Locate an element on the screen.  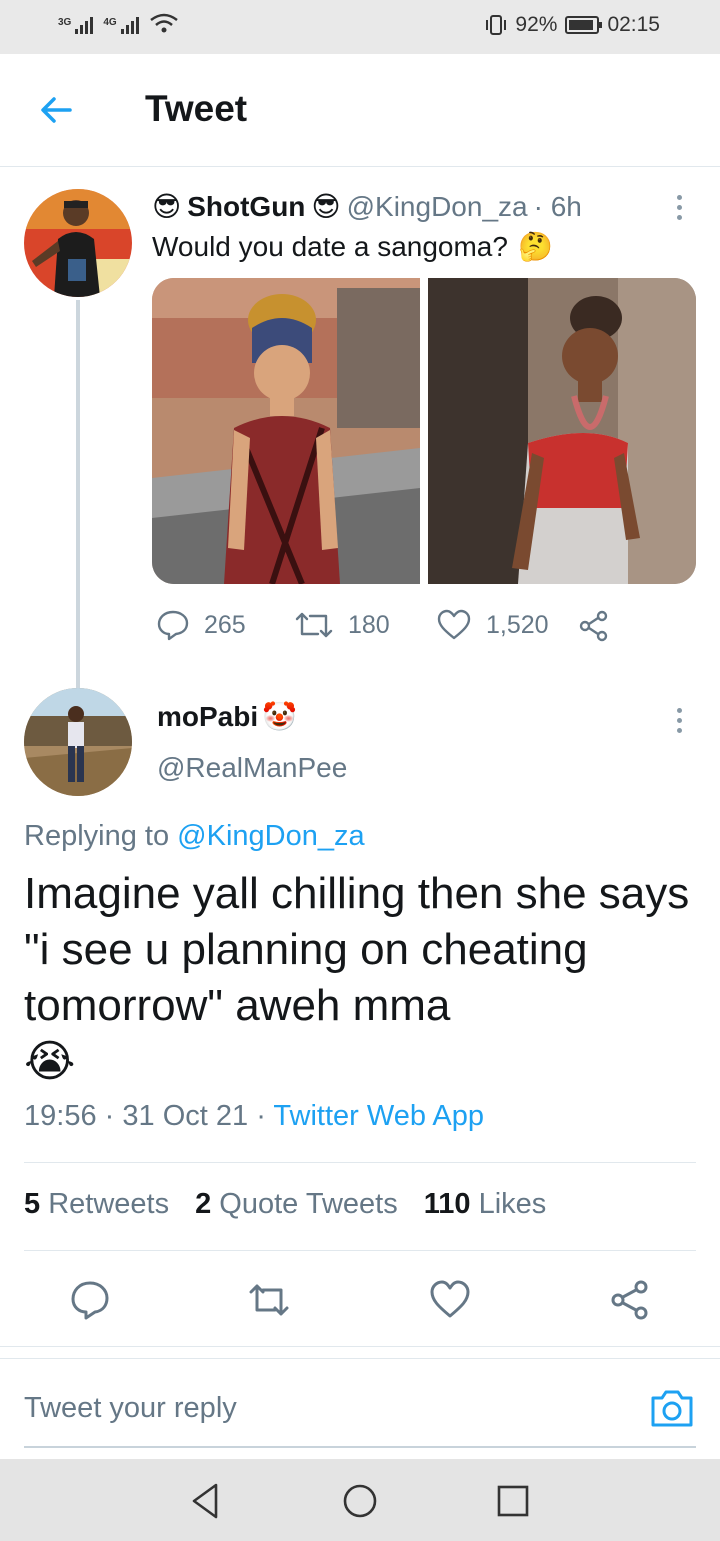
sunglasses-emoji: 😎 is located at coordinates (167, 206).